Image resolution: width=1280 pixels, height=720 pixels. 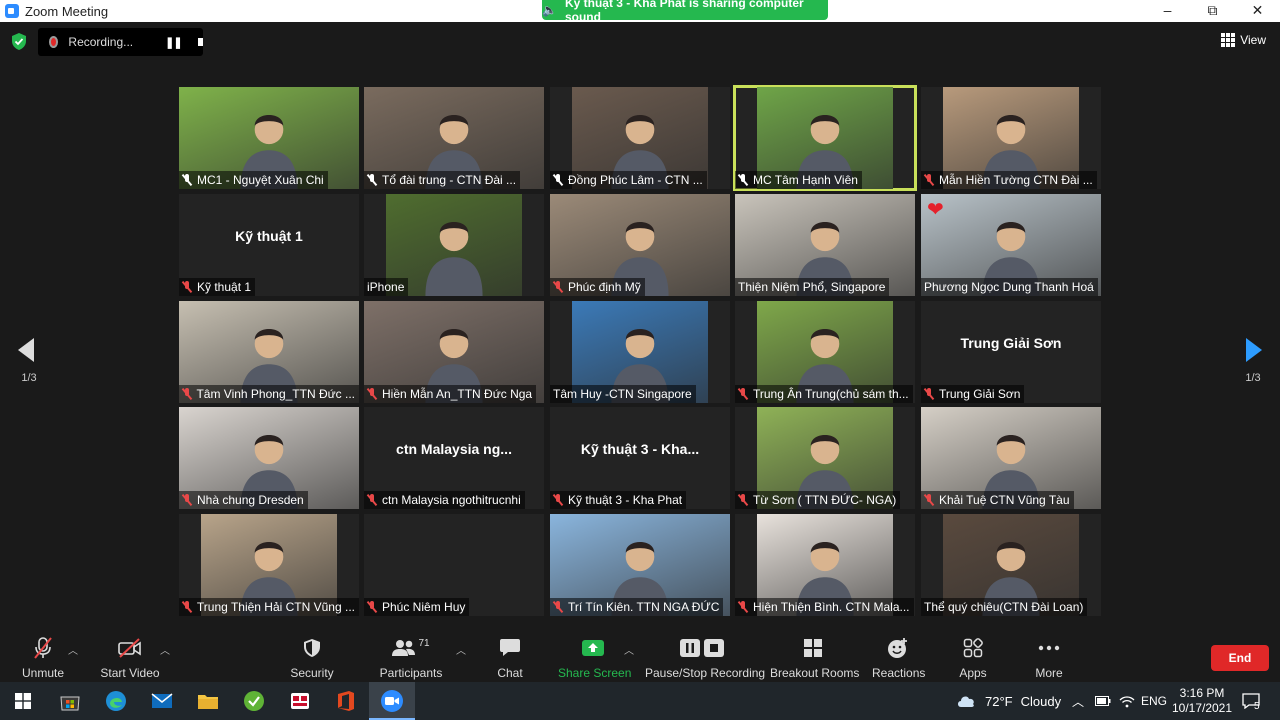 I want to click on breakout-rooms-button: Breakout Rooms, so click(x=814, y=658).